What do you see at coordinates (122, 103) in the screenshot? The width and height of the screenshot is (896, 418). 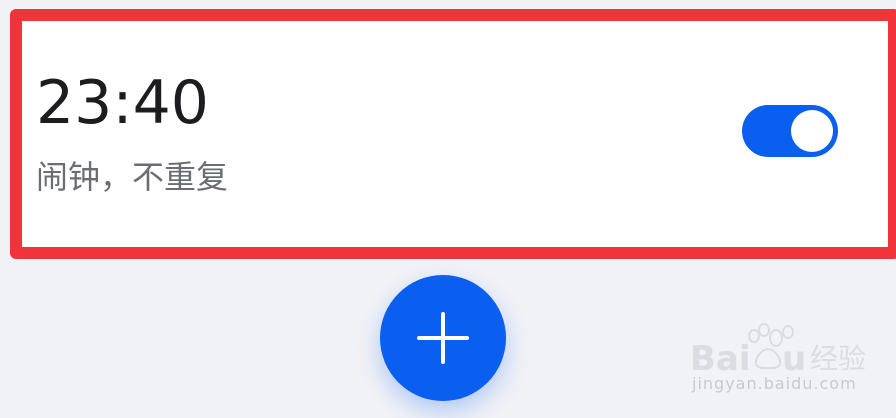 I see `alarm-time: 23:40` at bounding box center [122, 103].